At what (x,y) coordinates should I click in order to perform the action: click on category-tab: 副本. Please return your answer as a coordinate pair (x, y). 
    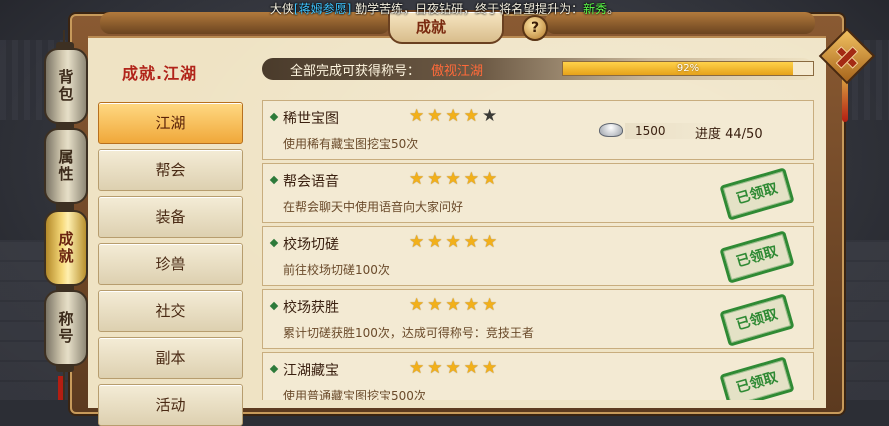
    Looking at the image, I should click on (170, 358).